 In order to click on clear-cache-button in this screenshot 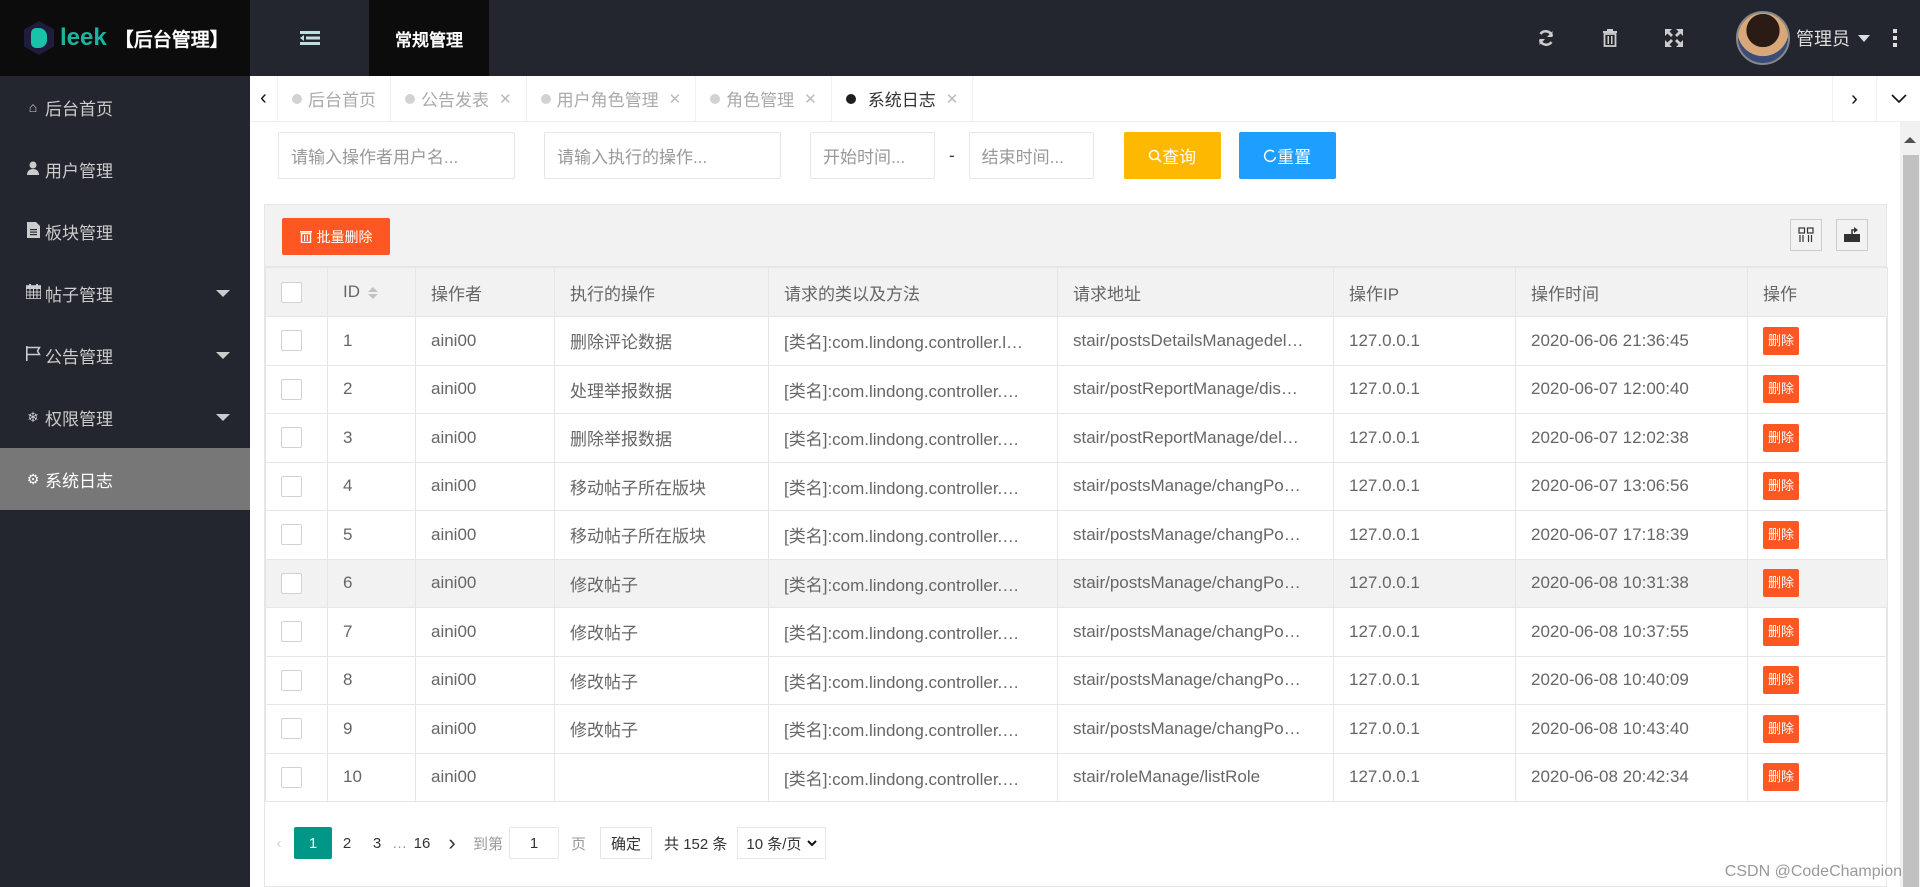, I will do `click(1610, 38)`.